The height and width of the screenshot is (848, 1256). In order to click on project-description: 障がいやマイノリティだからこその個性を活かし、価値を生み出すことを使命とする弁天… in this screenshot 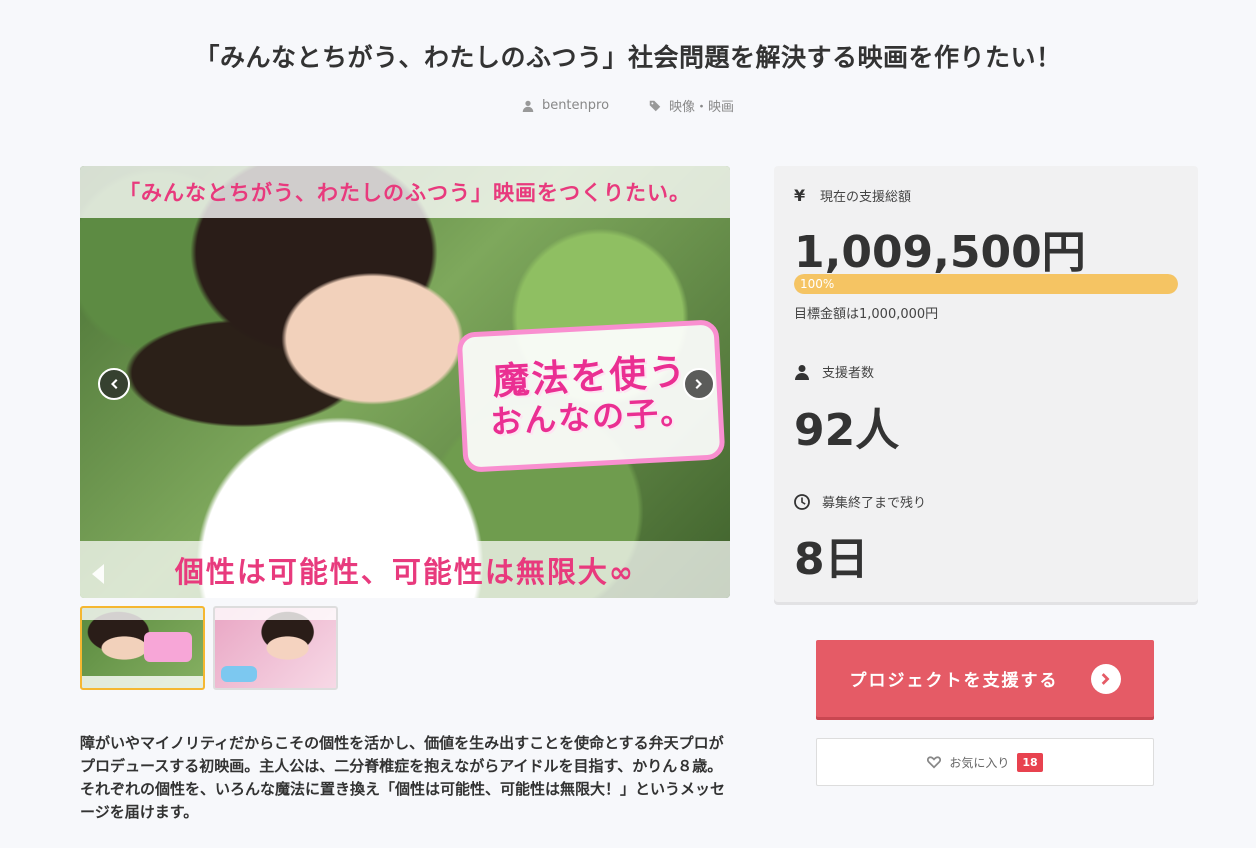, I will do `click(403, 777)`.